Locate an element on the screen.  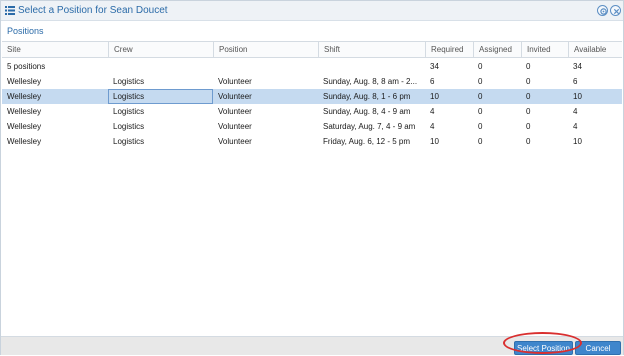
cell-shift: Friday, Aug. 6, 12 - 5 pm is located at coordinates (371, 141).